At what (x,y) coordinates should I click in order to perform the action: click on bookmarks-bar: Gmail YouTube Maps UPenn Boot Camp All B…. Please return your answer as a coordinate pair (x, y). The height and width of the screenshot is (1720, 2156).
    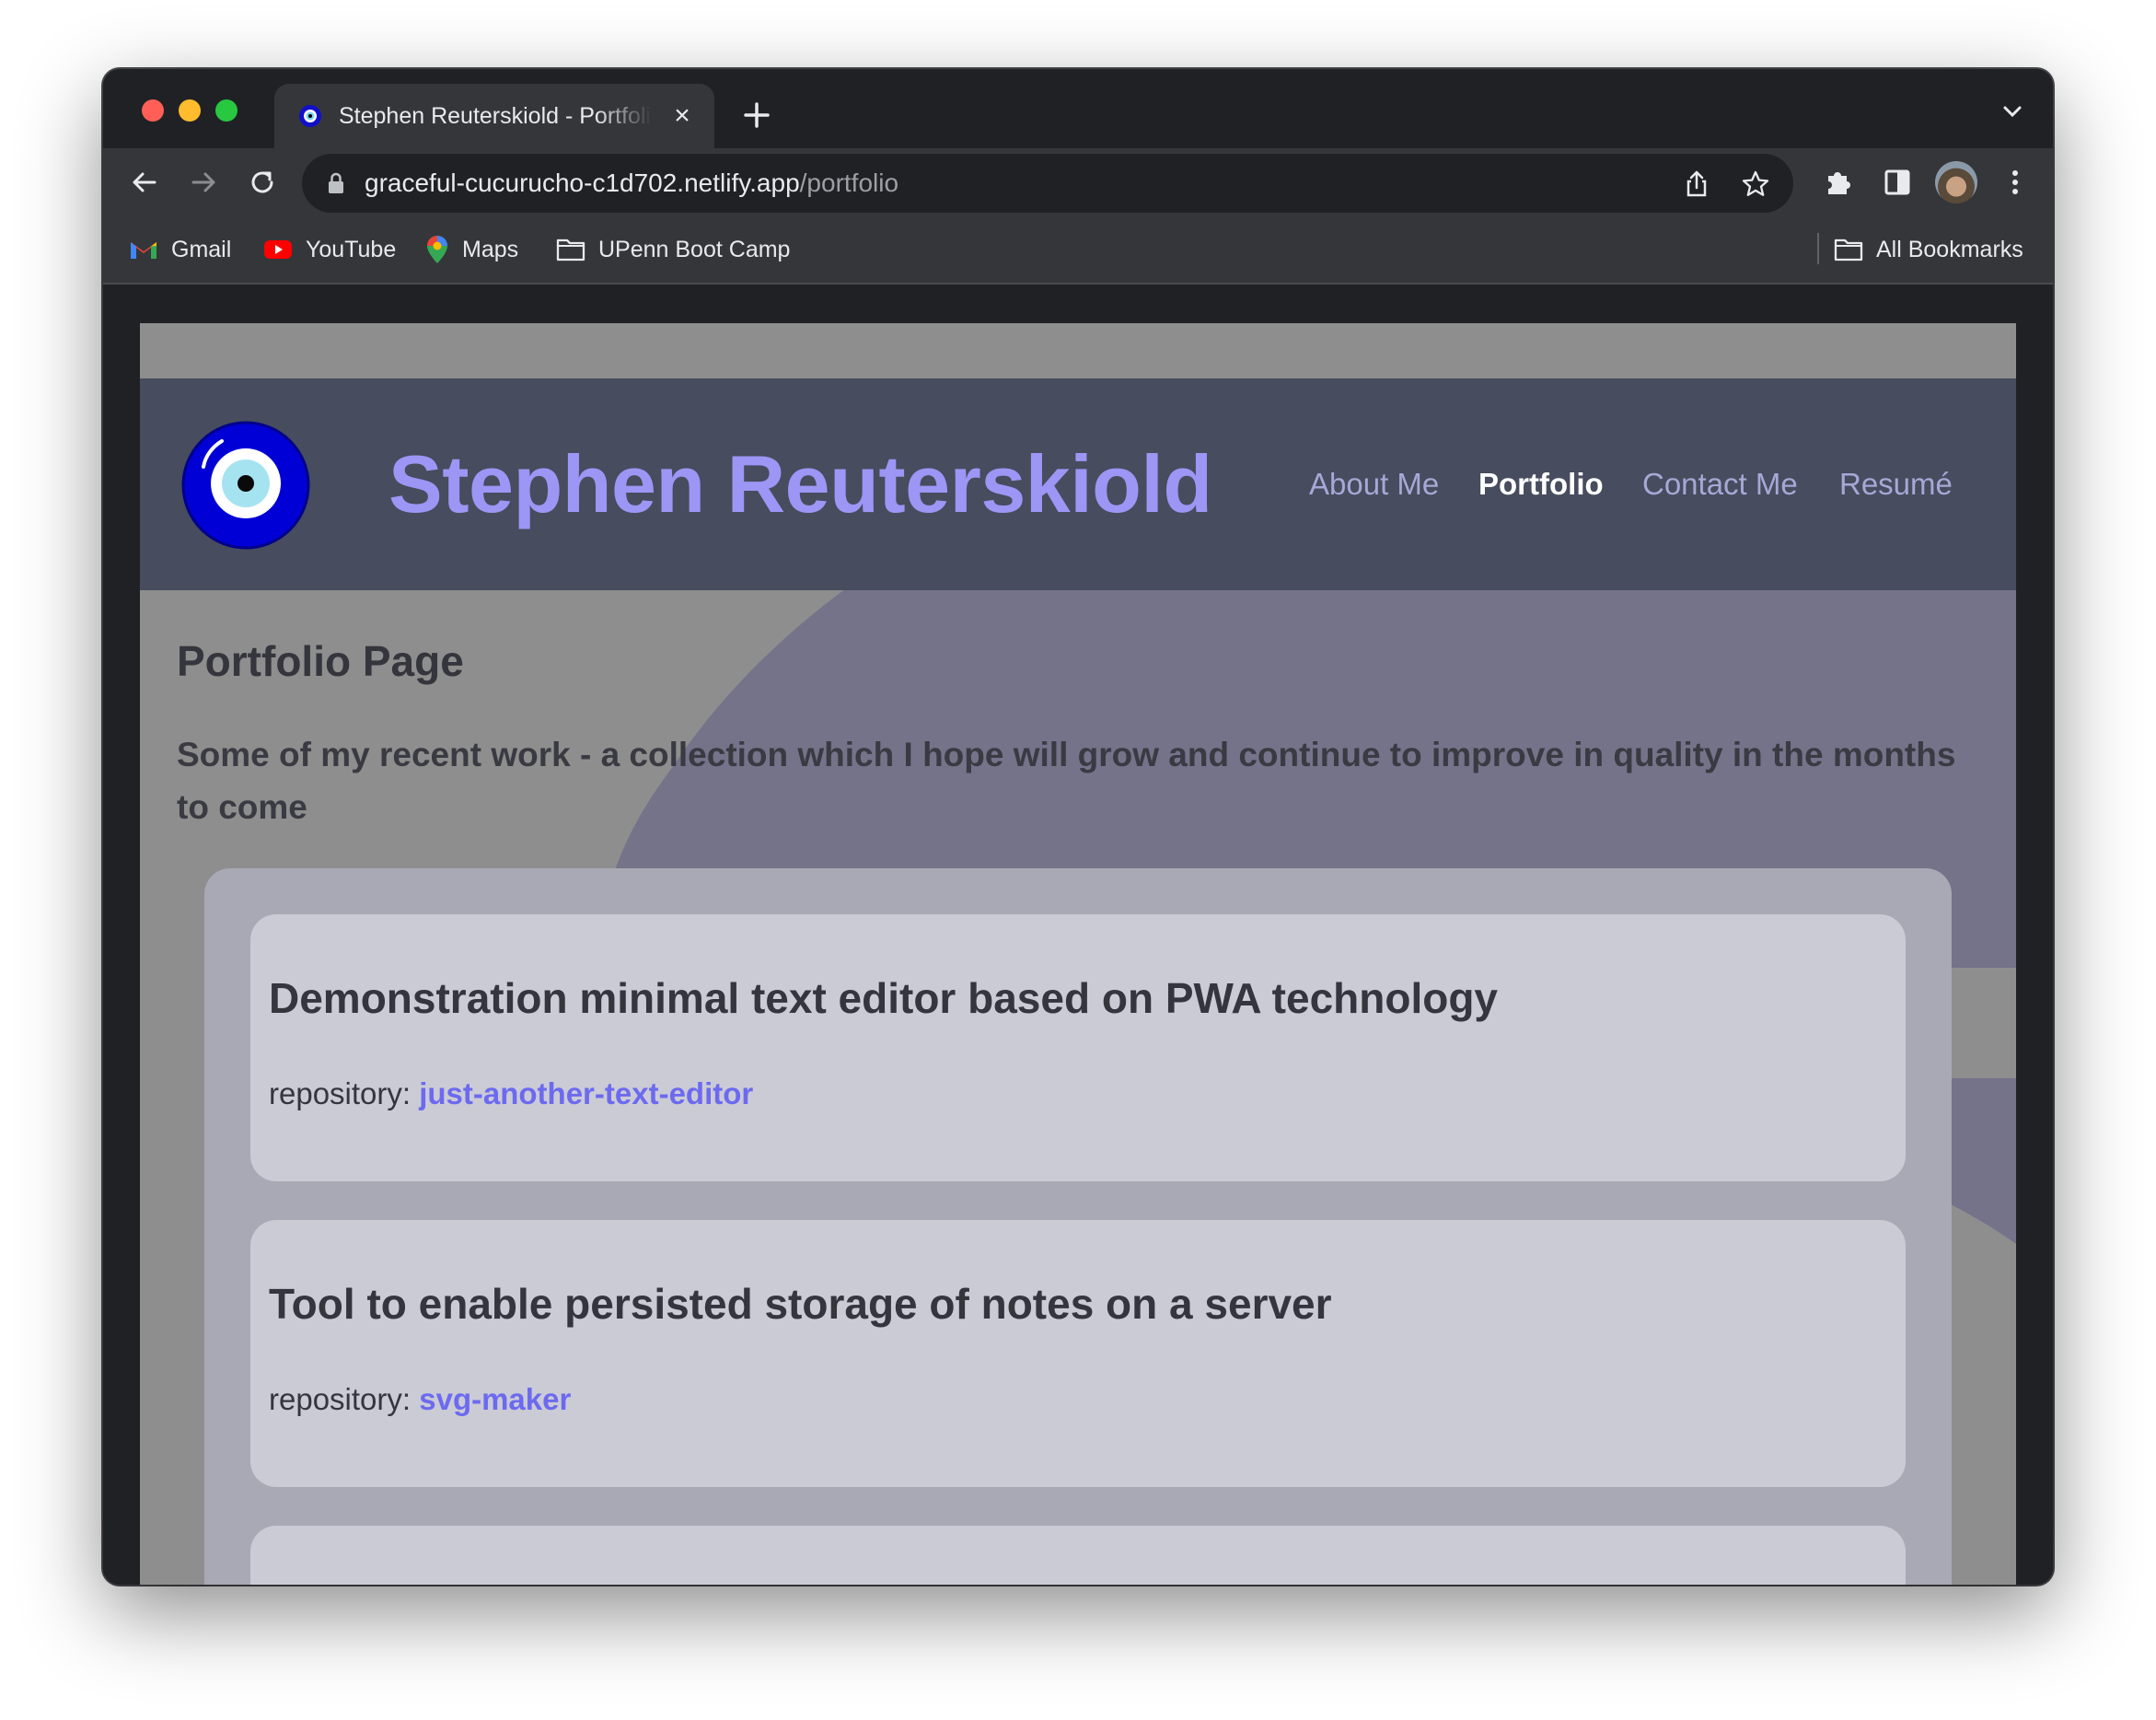
    Looking at the image, I should click on (1078, 250).